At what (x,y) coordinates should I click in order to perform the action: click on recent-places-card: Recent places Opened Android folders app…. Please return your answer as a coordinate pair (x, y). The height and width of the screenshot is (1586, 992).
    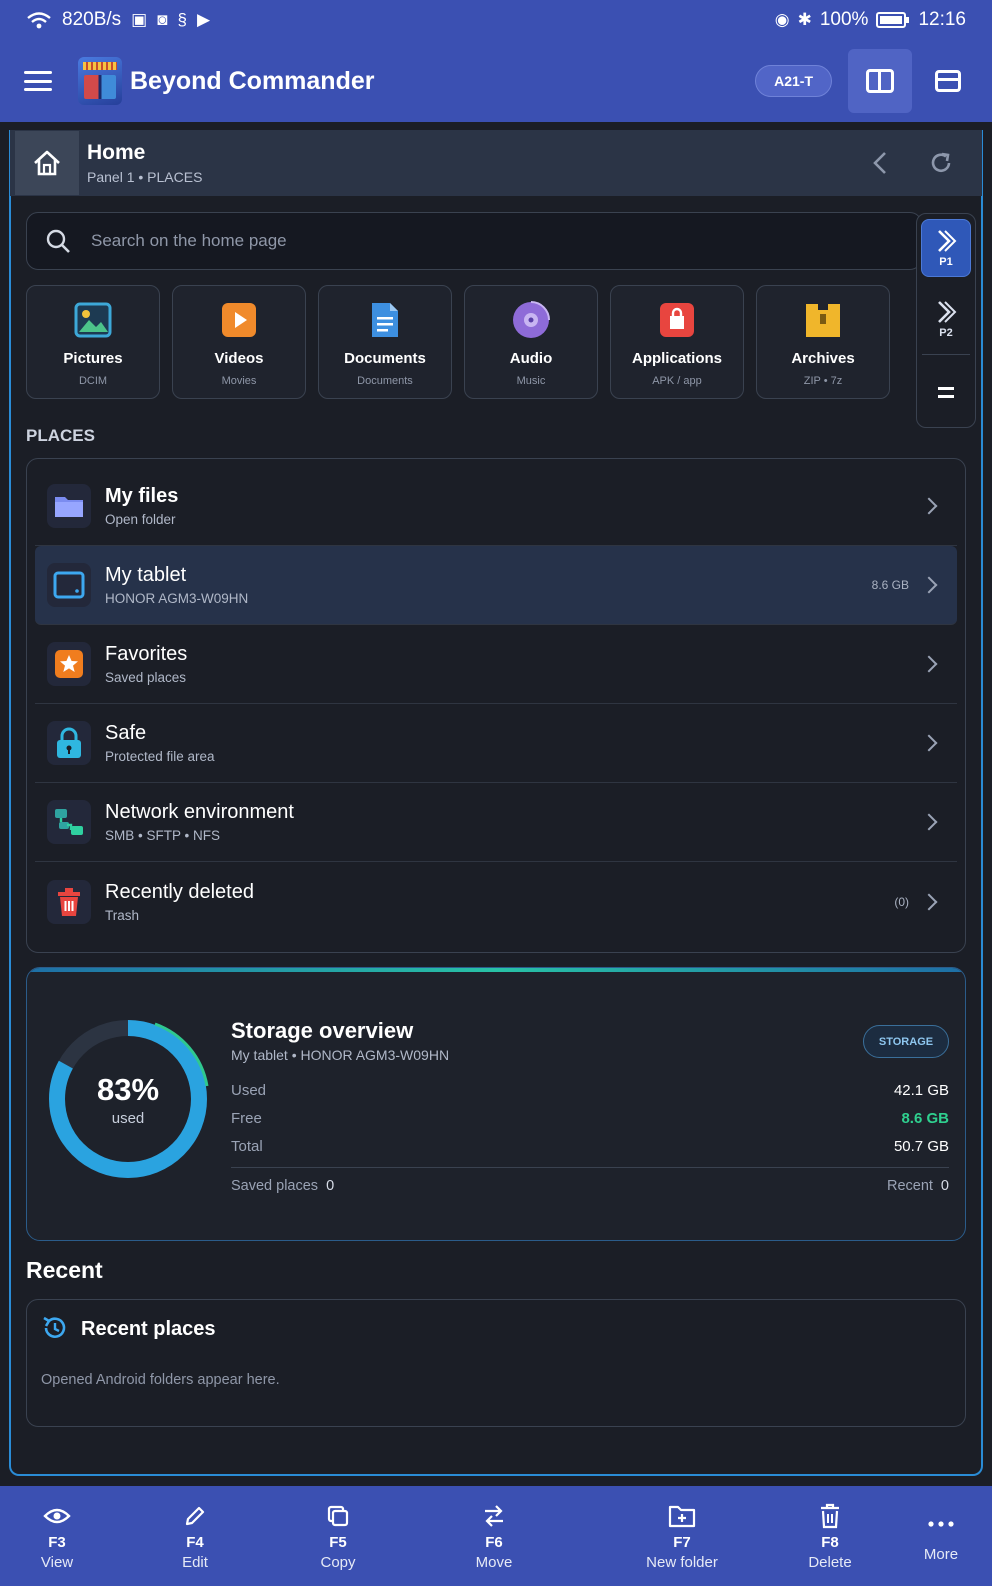
    Looking at the image, I should click on (496, 1363).